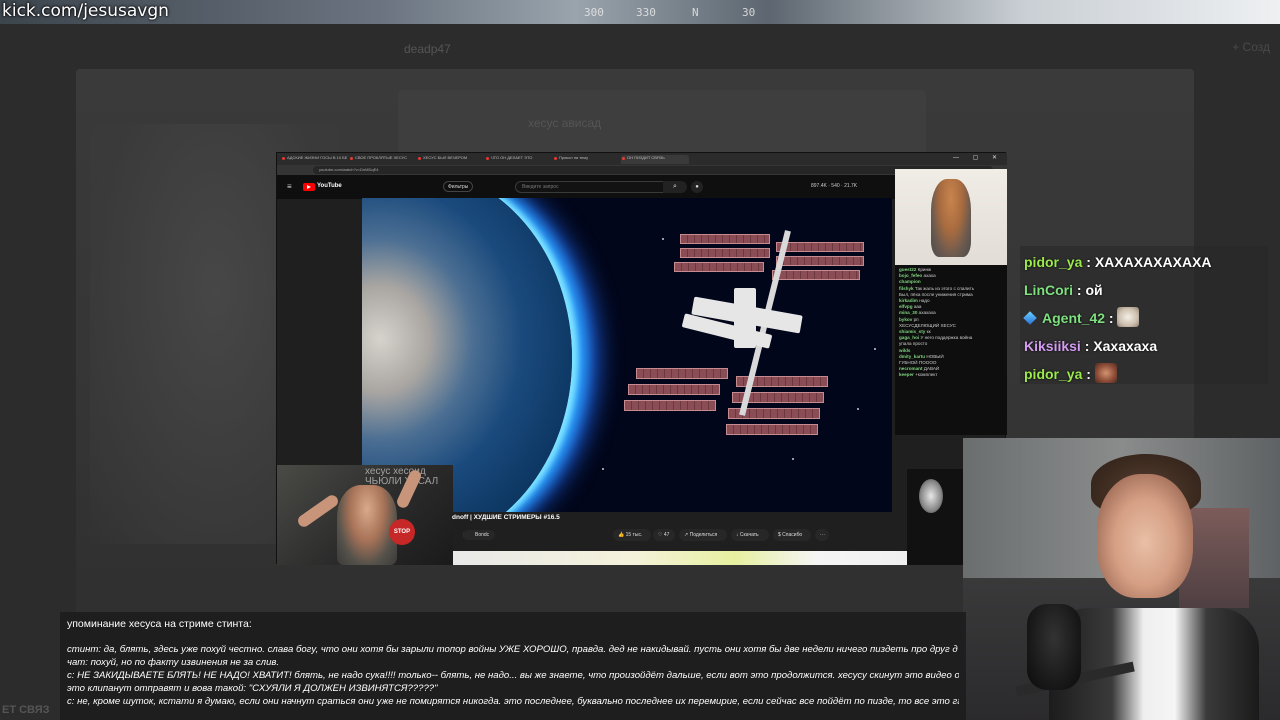 The height and width of the screenshot is (720, 1280). Describe the element at coordinates (653, 170) in the screenshot. I see `url-input: youtube.com/watch?v=DnMDqE4` at that location.